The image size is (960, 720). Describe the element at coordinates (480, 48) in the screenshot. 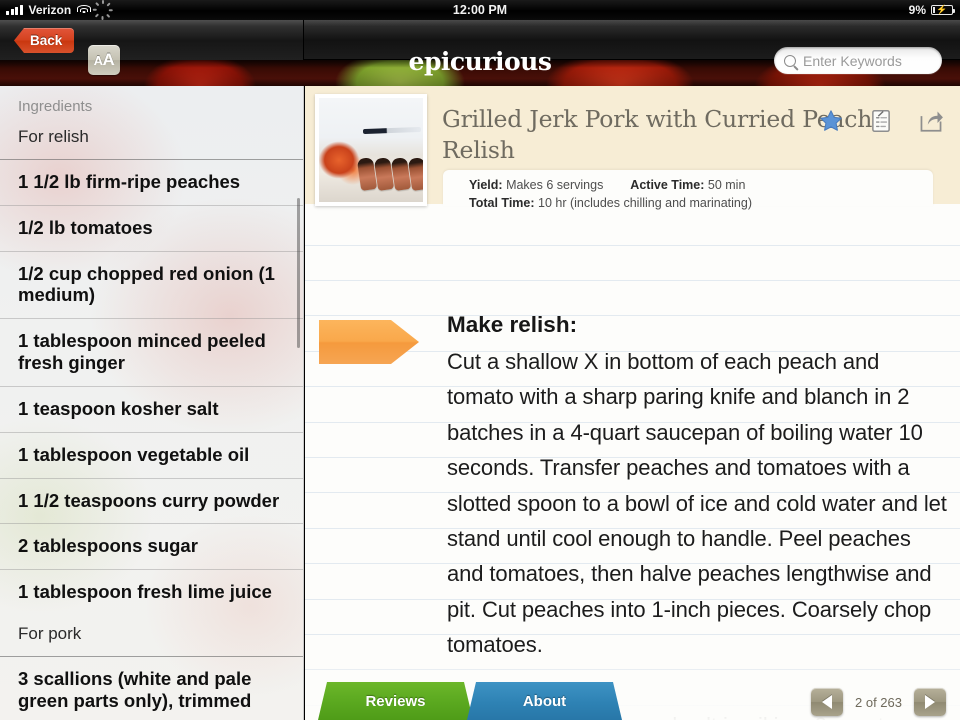

I see `top-nav-bar: Back AA epicurious Enter Keywords` at that location.